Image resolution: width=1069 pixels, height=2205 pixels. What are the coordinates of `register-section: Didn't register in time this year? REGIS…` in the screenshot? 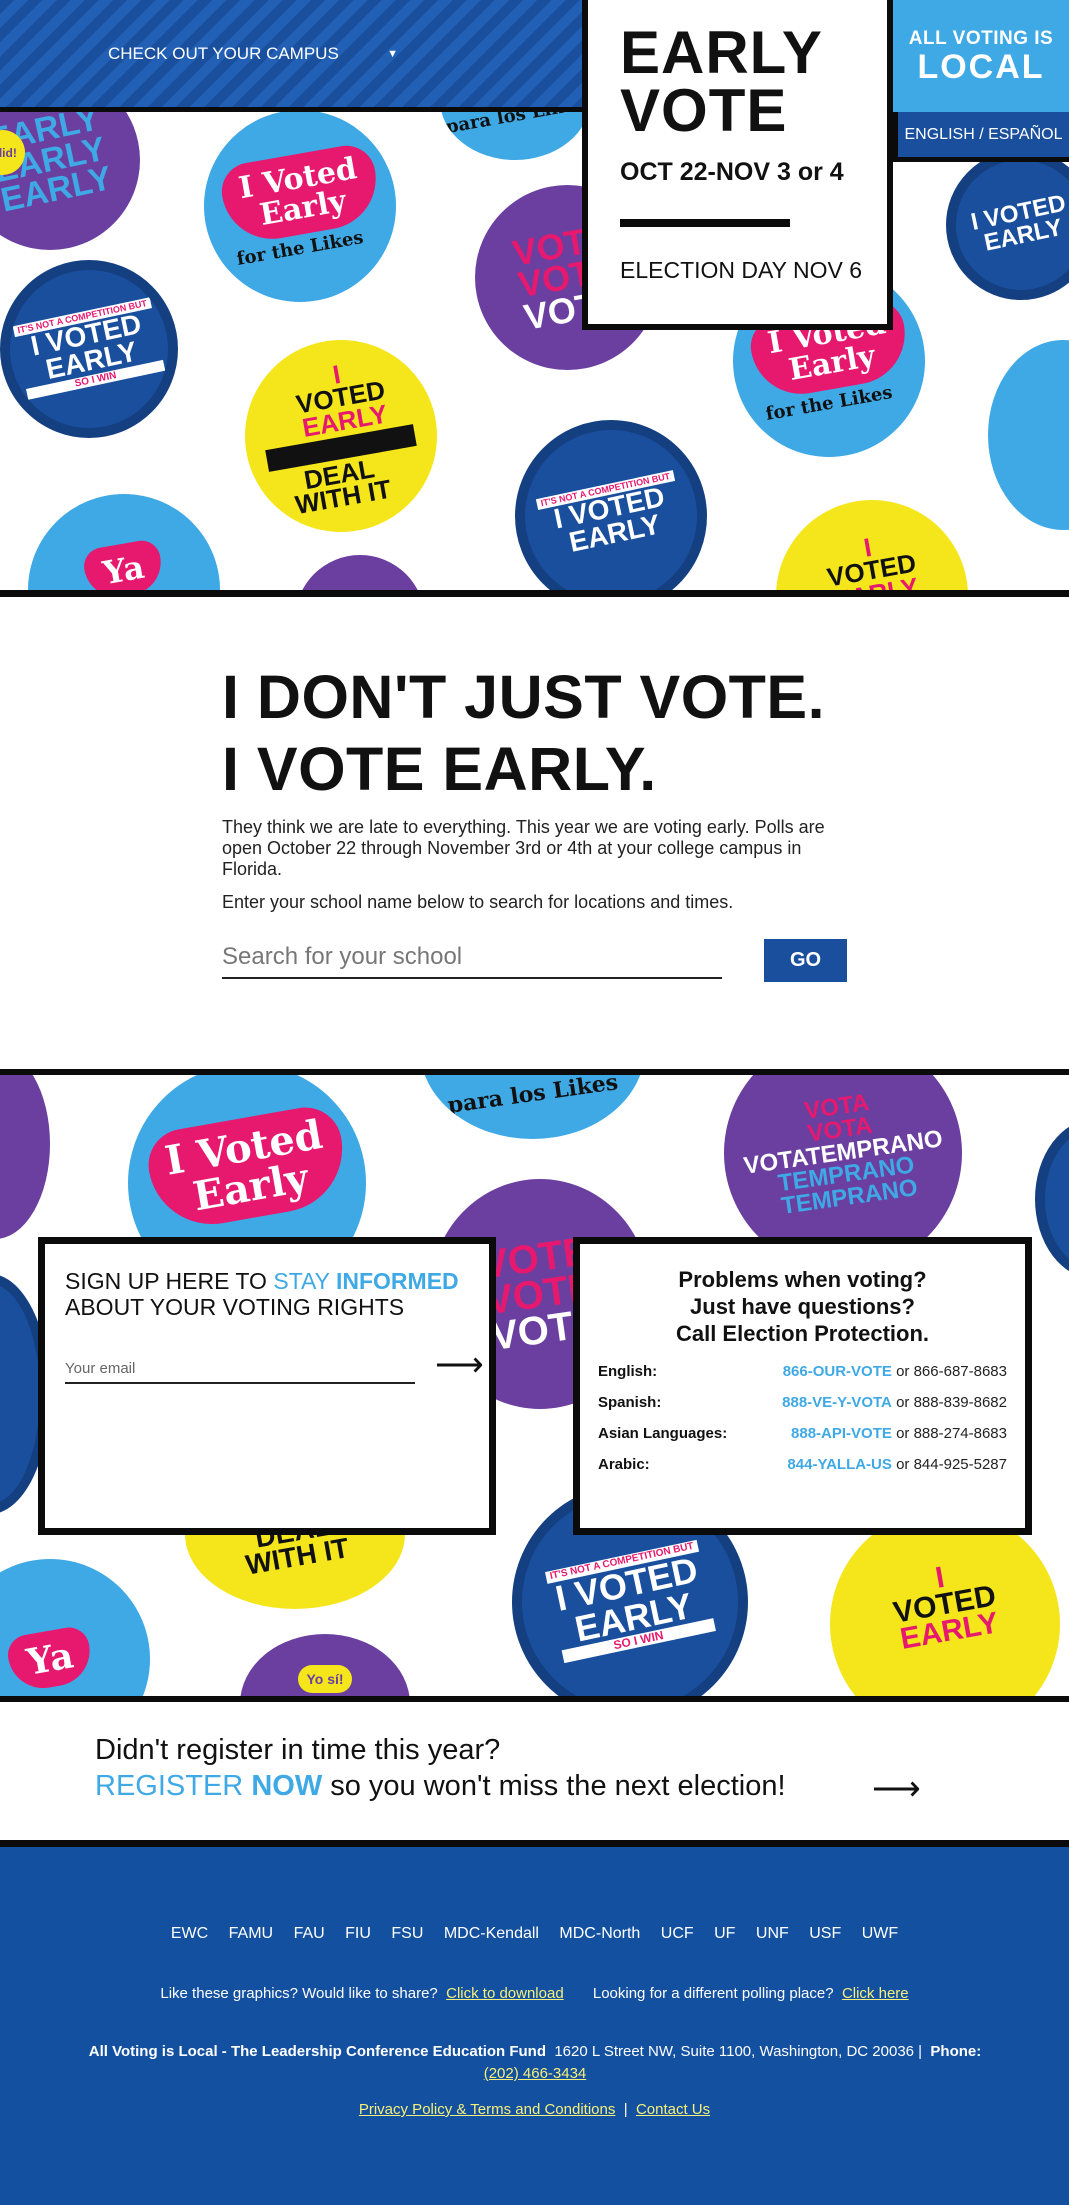 It's located at (534, 1771).